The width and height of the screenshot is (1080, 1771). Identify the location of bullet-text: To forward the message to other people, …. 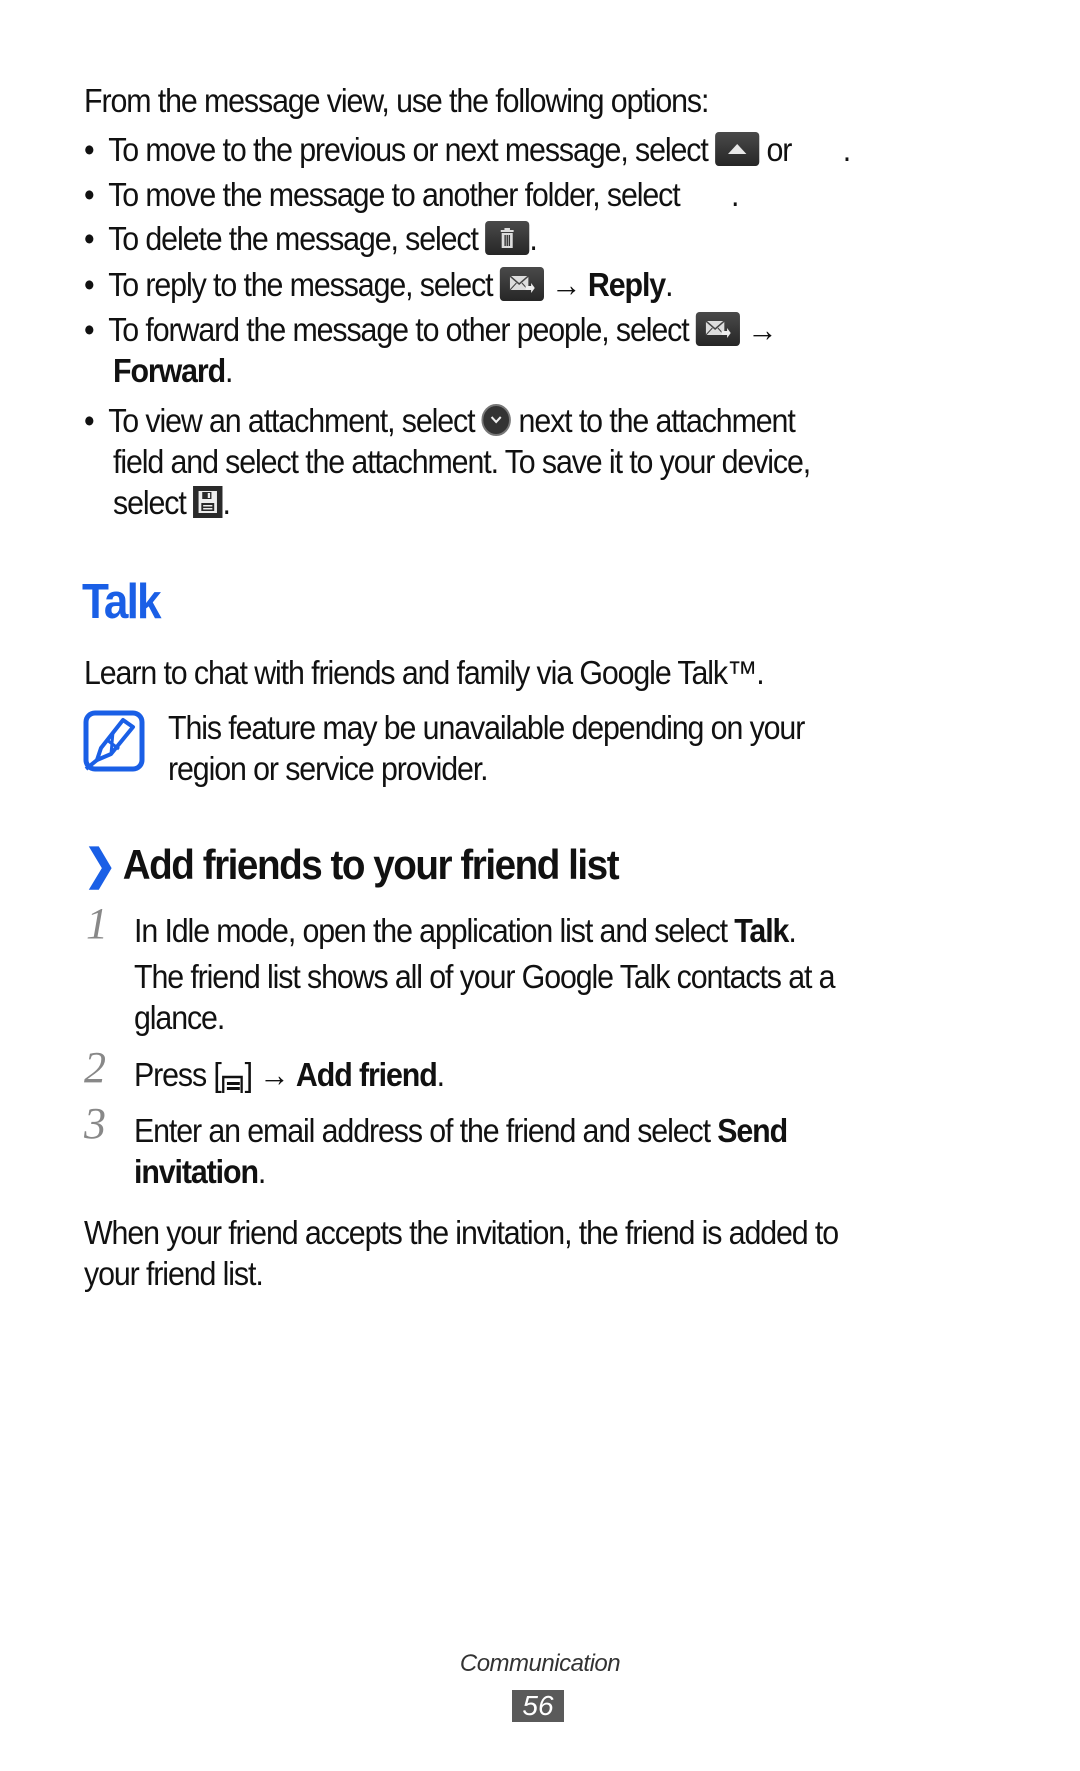
(398, 329).